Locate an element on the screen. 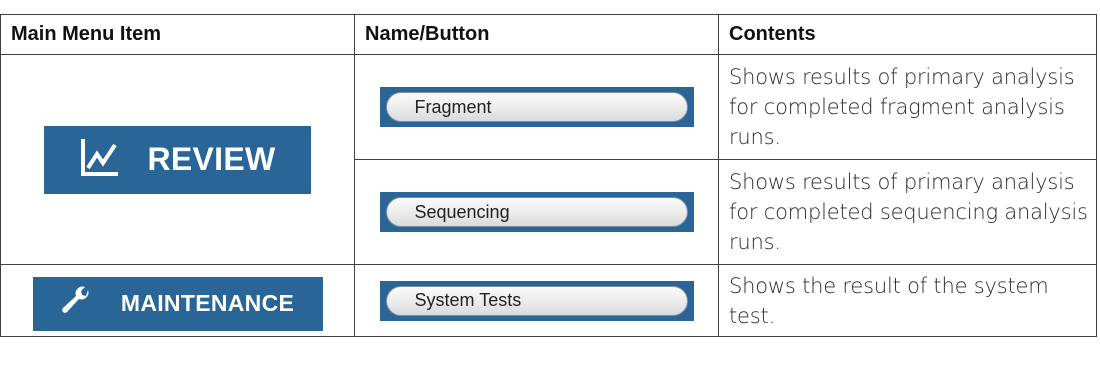 The width and height of the screenshot is (1100, 387). button-cell: Sequencing is located at coordinates (536, 212).